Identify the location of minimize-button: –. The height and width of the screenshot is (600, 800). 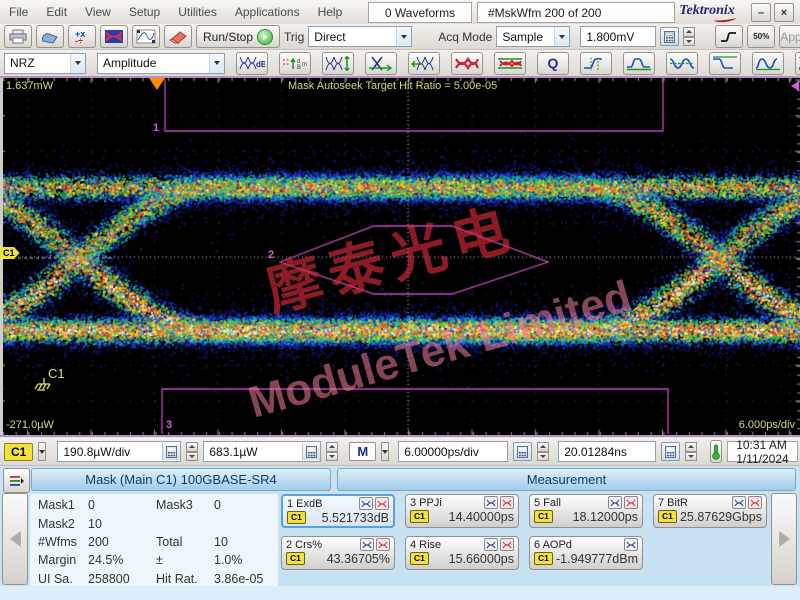
(761, 12).